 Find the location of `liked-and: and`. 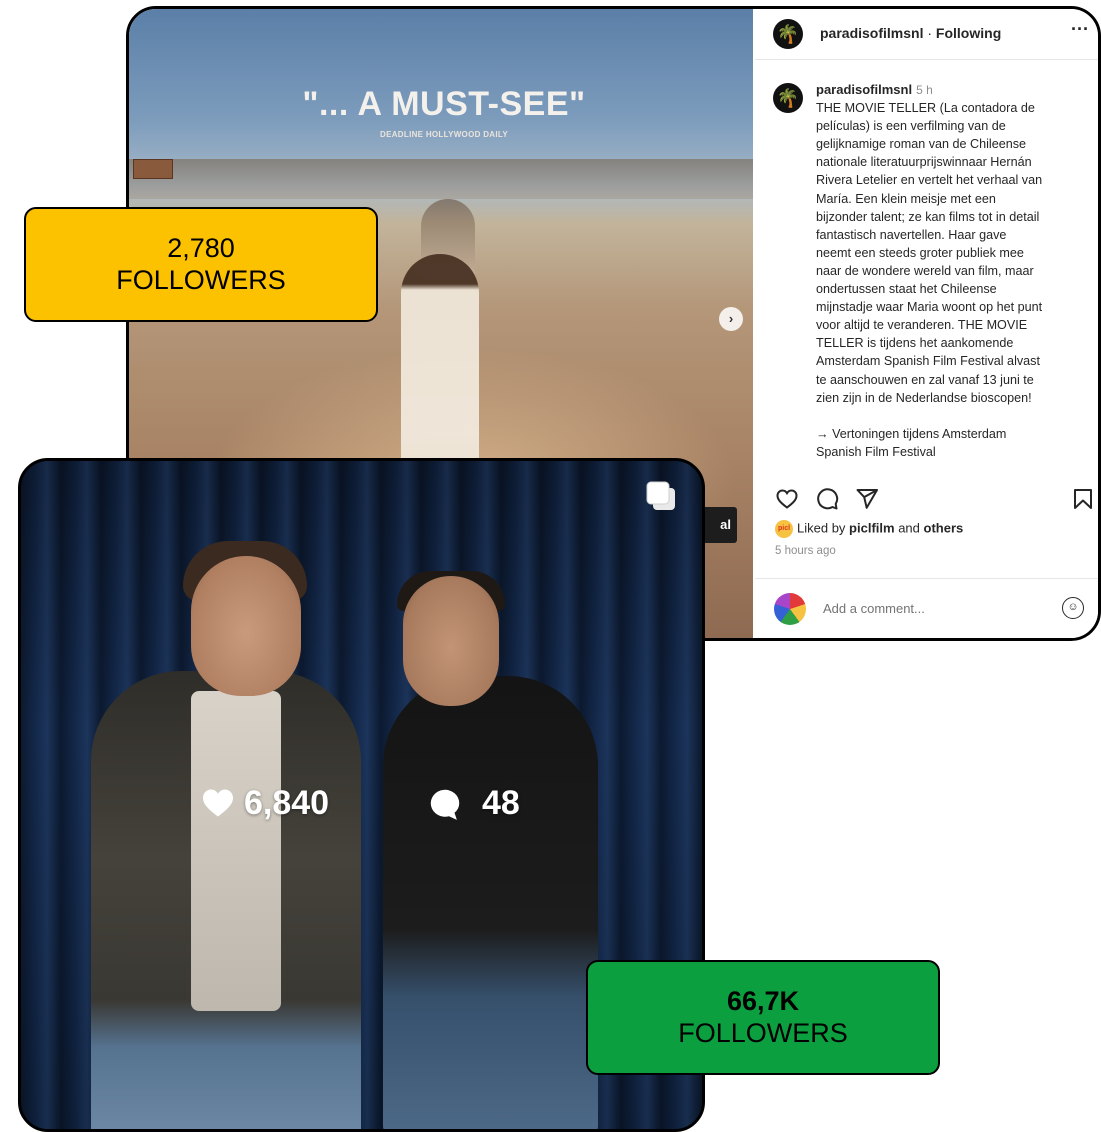

liked-and: and is located at coordinates (909, 528).